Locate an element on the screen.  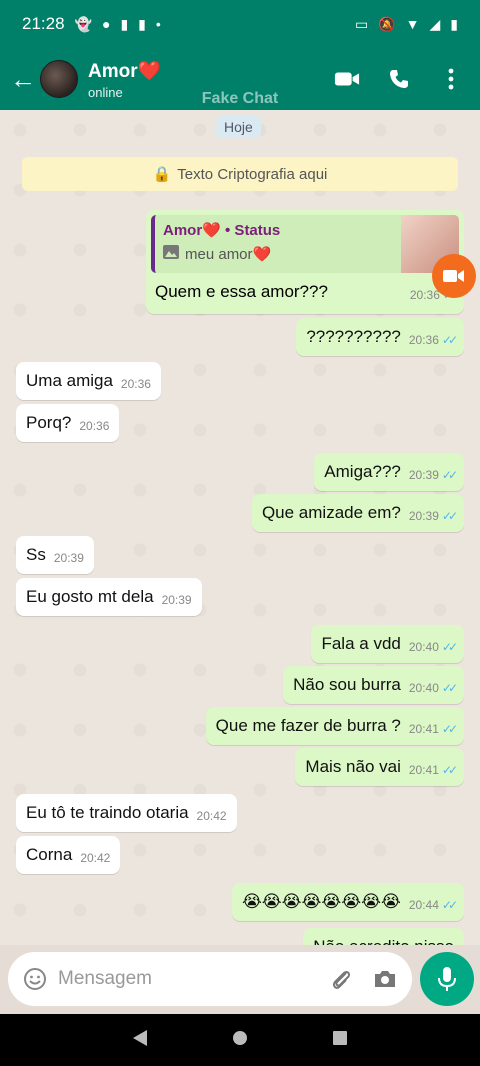
video-call-icon is located at coordinates (347, 79).